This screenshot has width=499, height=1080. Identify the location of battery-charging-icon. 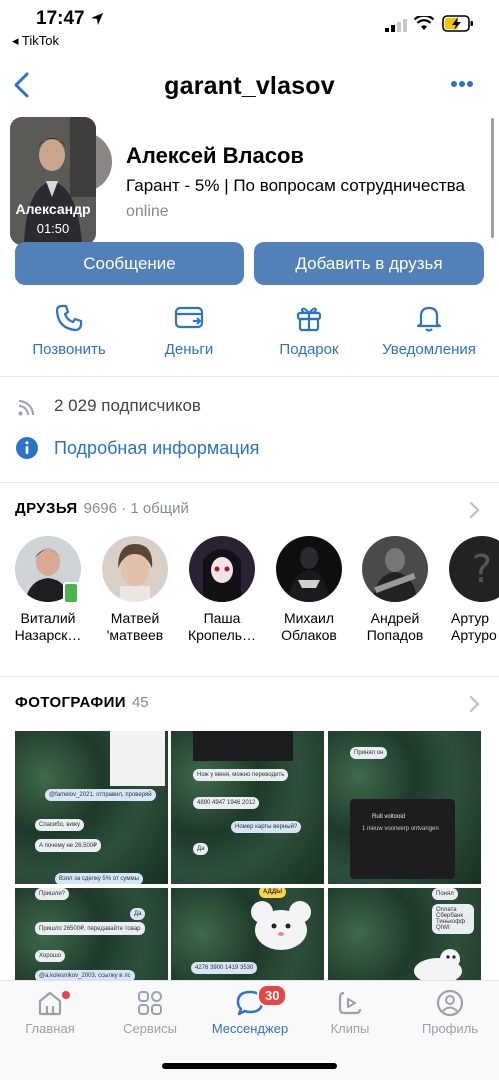
(457, 23).